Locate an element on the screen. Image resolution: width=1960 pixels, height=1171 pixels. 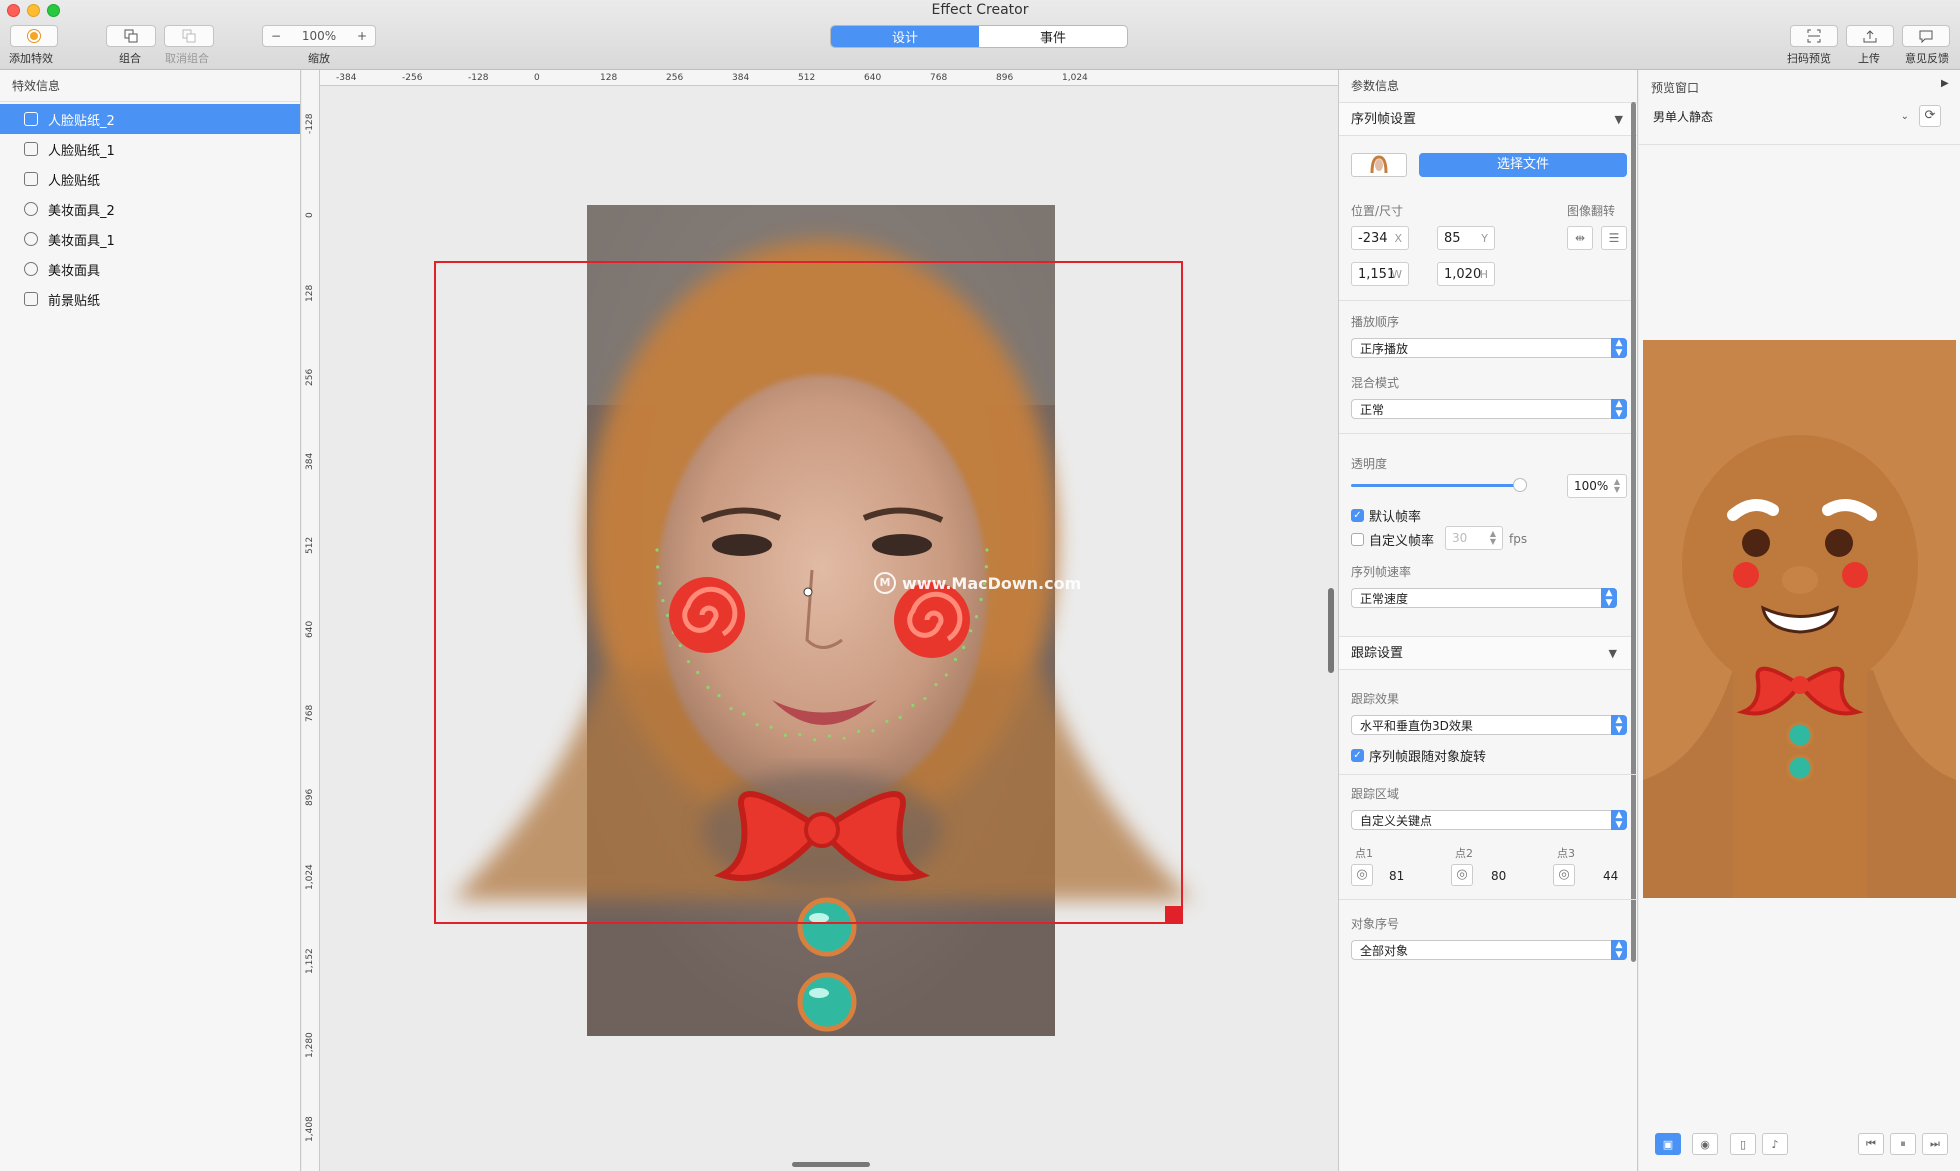
watermark-text: www.MacDown.com is located at coordinates (992, 583).